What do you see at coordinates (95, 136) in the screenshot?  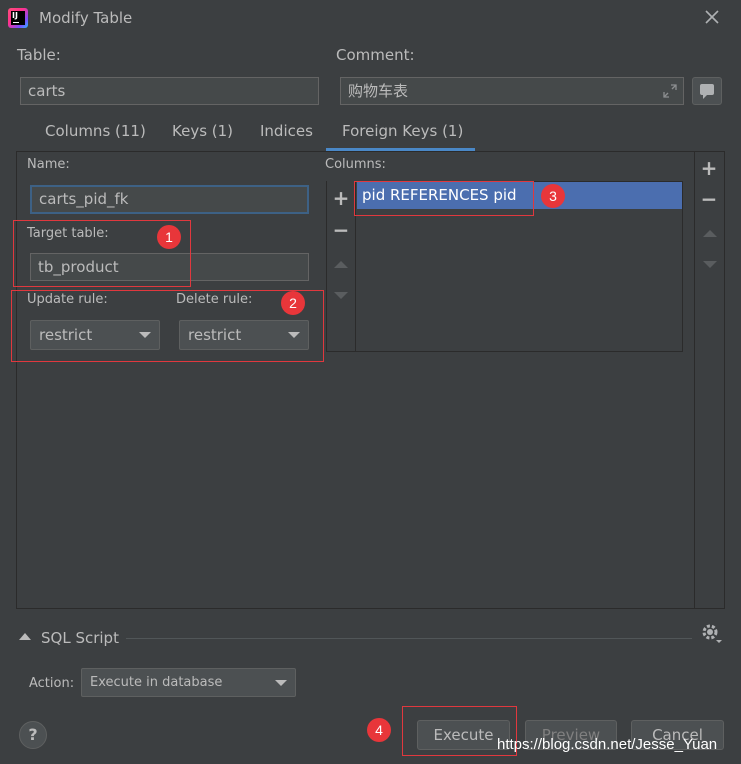 I see `tab-columns: Columns (11)` at bounding box center [95, 136].